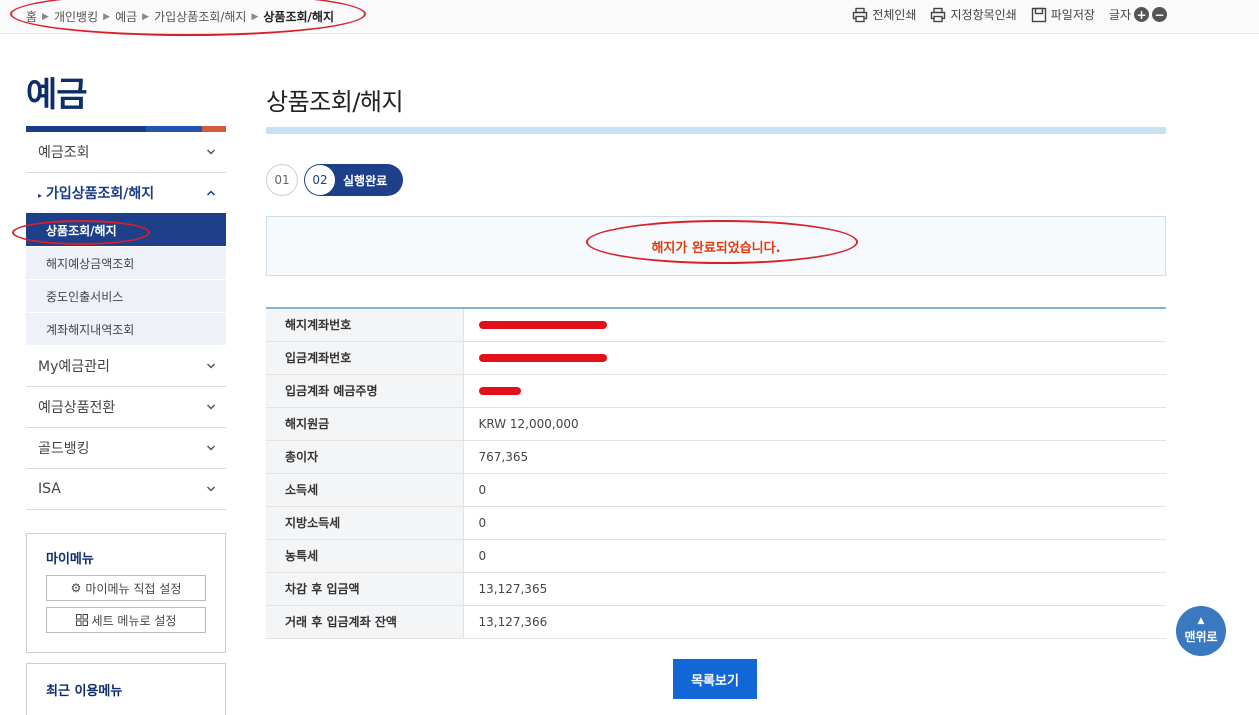 This screenshot has height=715, width=1259. Describe the element at coordinates (716, 423) in the screenshot. I see `table-row: 해지원금 KRW 12,000,000` at that location.